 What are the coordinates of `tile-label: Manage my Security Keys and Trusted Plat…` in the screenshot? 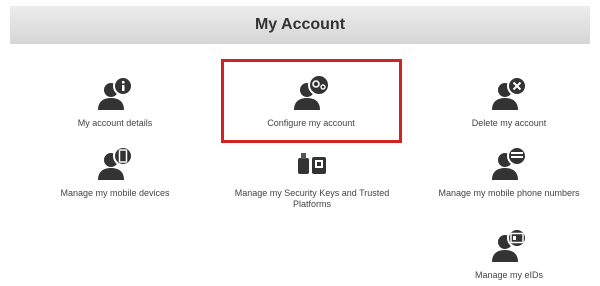 It's located at (312, 198).